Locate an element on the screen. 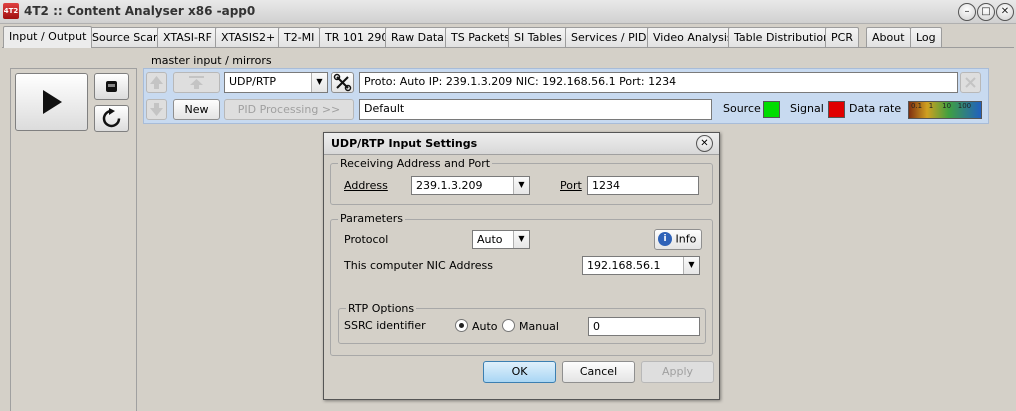  input-type-value: UDP/RTP is located at coordinates (253, 81).